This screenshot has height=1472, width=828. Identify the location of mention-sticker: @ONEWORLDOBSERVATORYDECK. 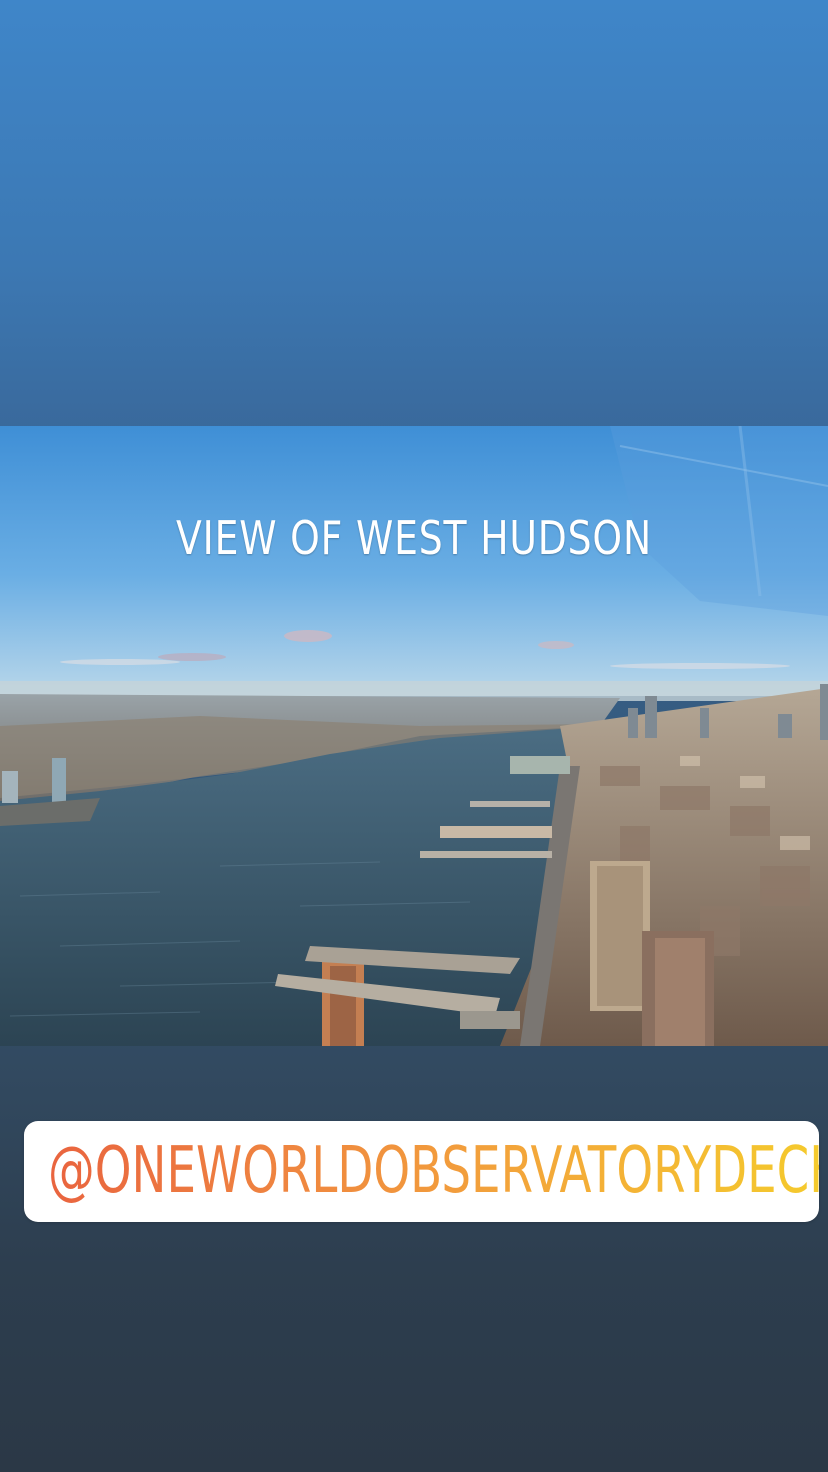
(421, 1171).